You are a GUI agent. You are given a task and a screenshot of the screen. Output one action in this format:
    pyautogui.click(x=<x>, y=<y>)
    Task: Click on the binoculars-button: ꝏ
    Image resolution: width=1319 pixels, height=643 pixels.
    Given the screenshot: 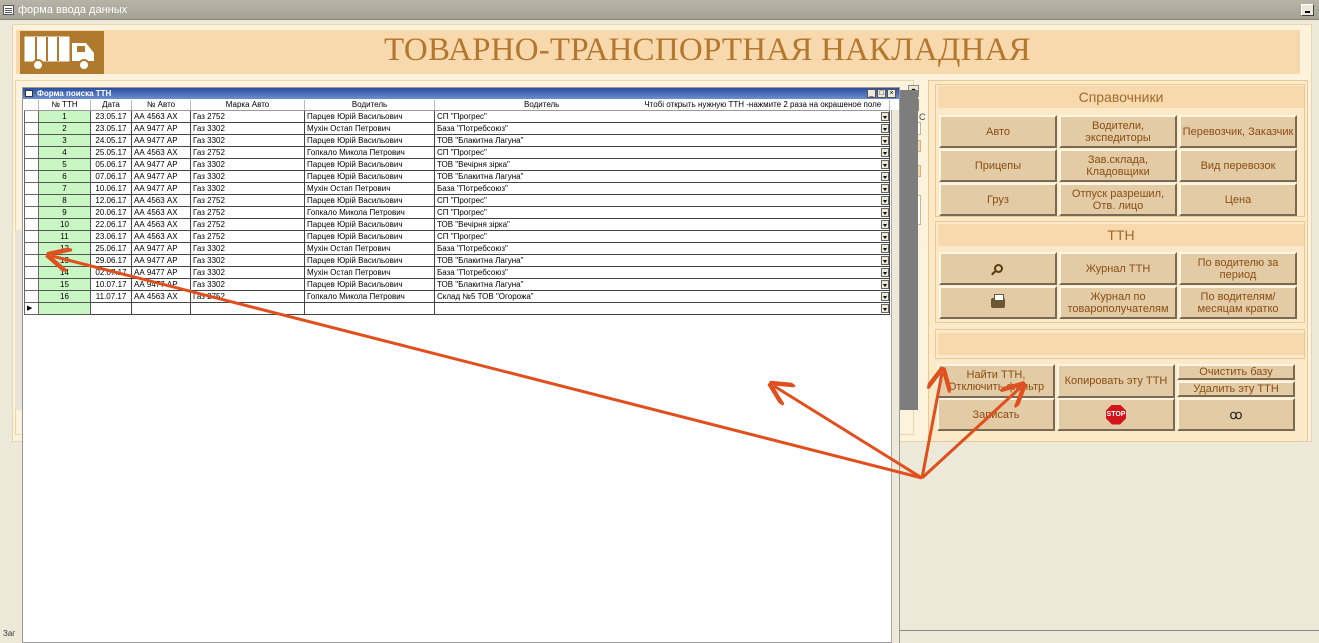 What is the action you would take?
    pyautogui.click(x=1236, y=414)
    